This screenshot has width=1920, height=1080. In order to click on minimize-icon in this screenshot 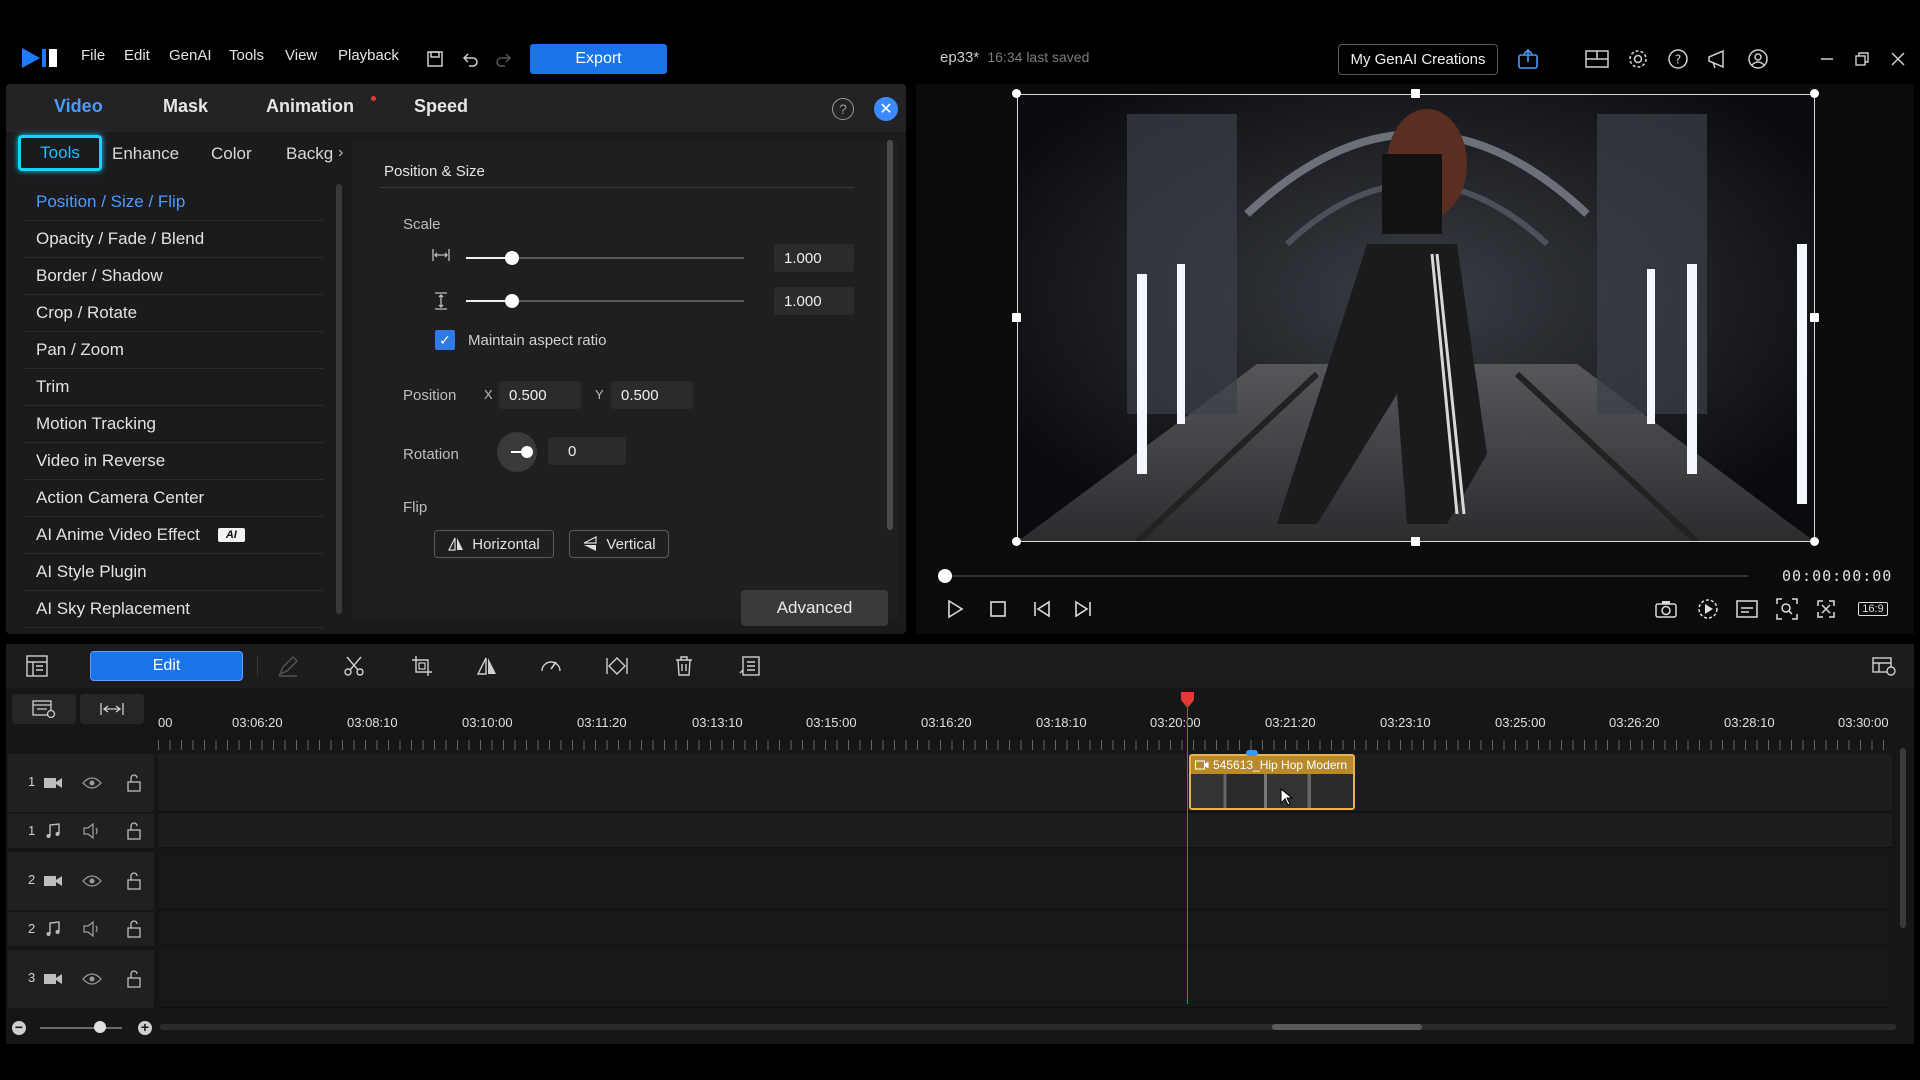, I will do `click(1827, 59)`.